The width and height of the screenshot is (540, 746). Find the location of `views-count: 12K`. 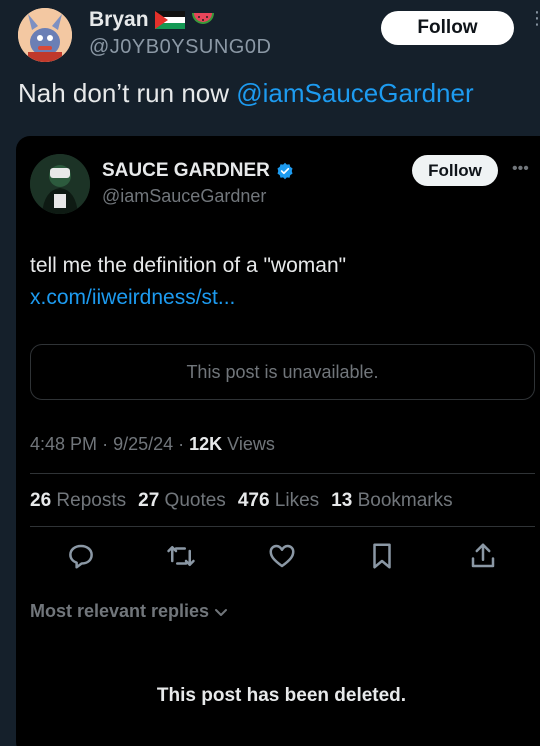

views-count: 12K is located at coordinates (206, 444).